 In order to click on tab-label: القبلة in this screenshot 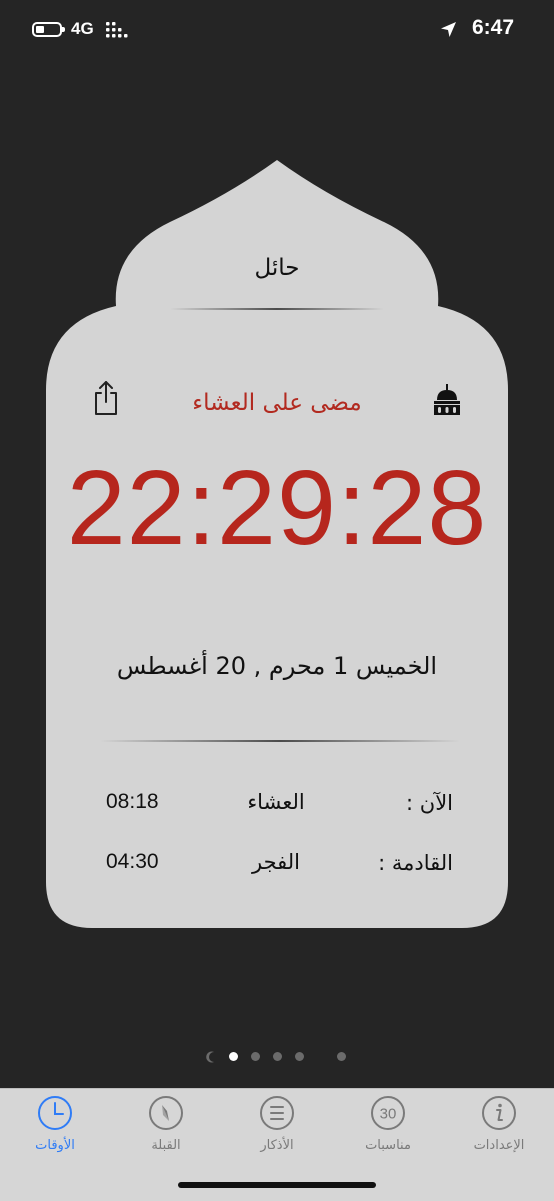, I will do `click(166, 1145)`.